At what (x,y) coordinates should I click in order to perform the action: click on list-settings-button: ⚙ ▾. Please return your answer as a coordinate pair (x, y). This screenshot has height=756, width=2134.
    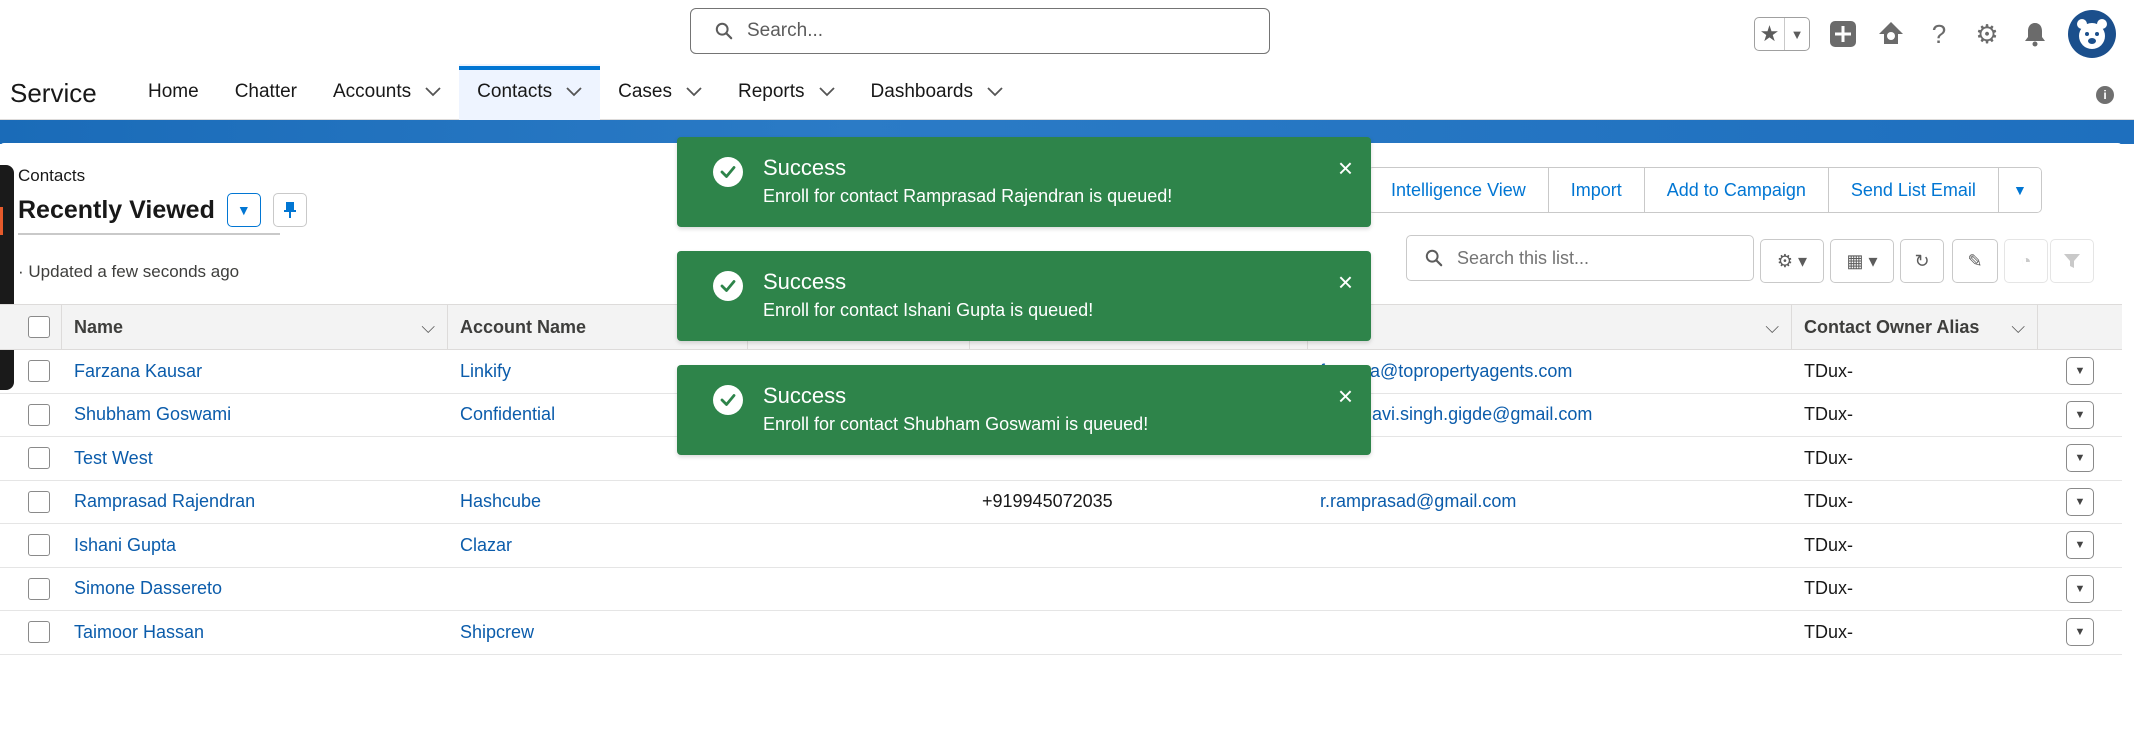
    Looking at the image, I should click on (1792, 261).